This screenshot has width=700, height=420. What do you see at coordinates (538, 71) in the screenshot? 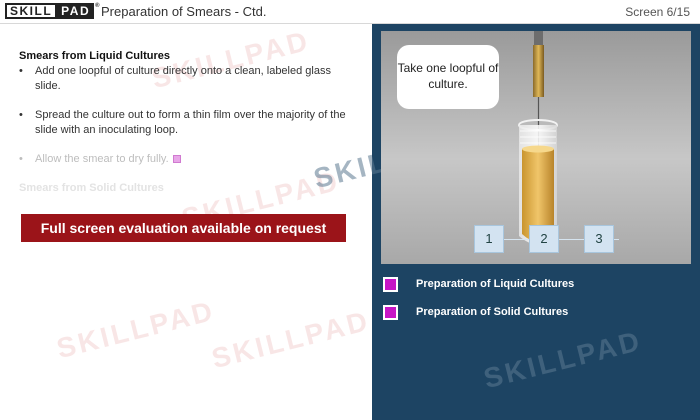
I see `loop-handle` at bounding box center [538, 71].